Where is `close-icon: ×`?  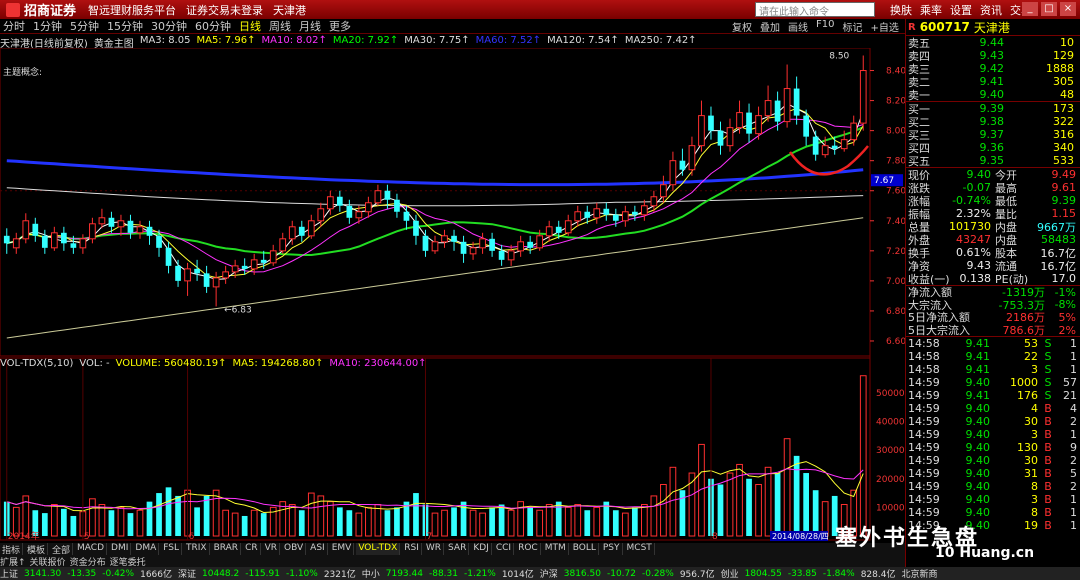
close-icon: × is located at coordinates (1068, 9).